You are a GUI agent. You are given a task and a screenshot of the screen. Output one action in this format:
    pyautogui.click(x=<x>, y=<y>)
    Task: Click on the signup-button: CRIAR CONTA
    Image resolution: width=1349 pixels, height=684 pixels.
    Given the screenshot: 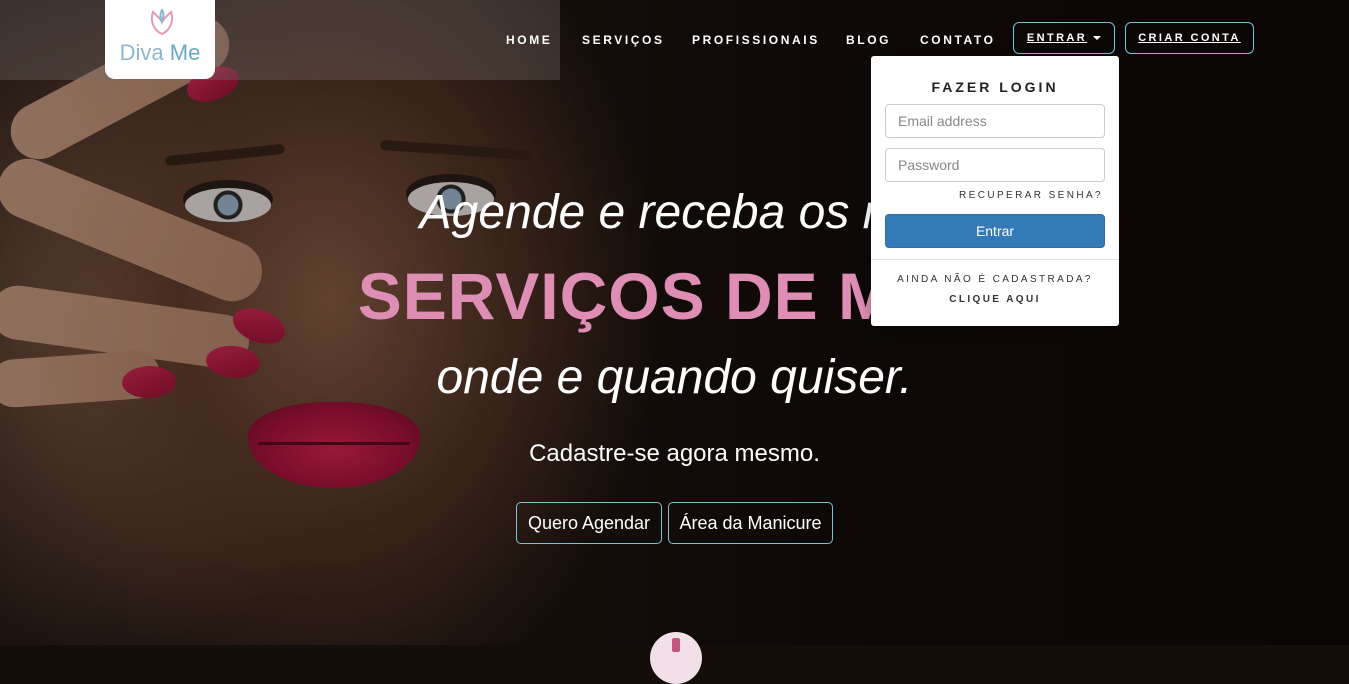 What is the action you would take?
    pyautogui.click(x=1189, y=38)
    